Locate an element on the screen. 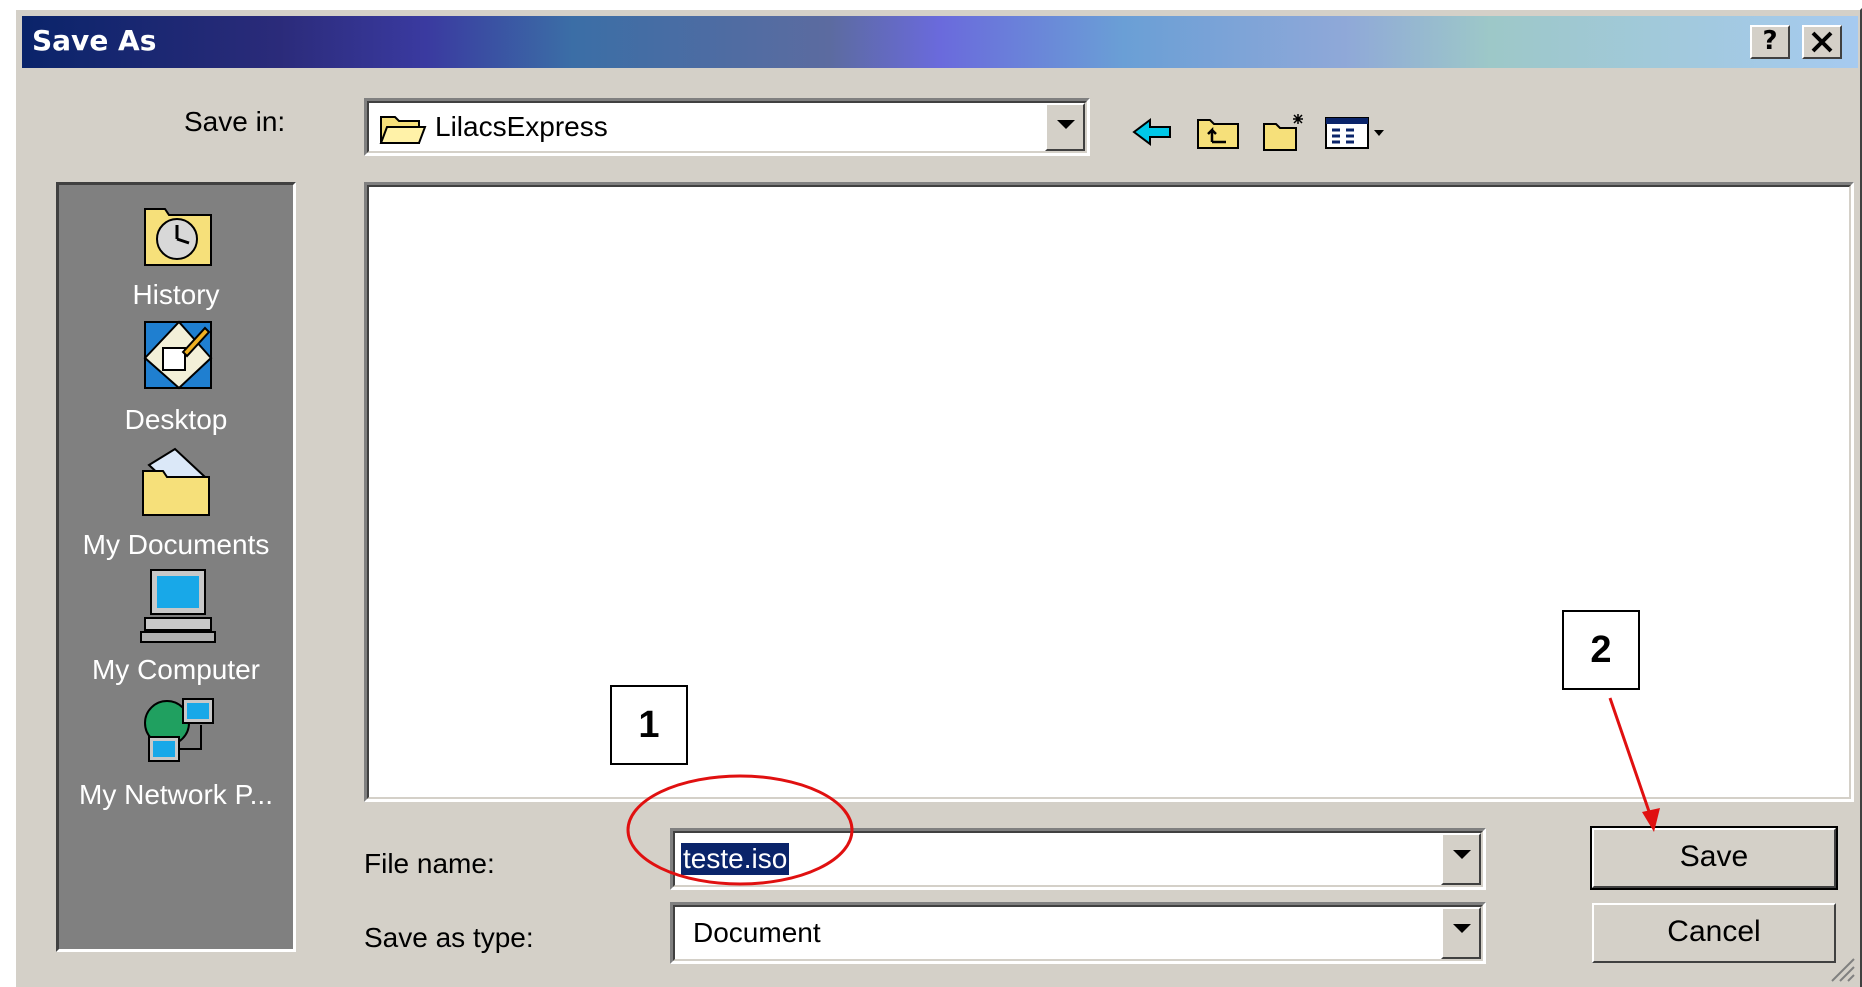  annotation-circle is located at coordinates (740, 830).